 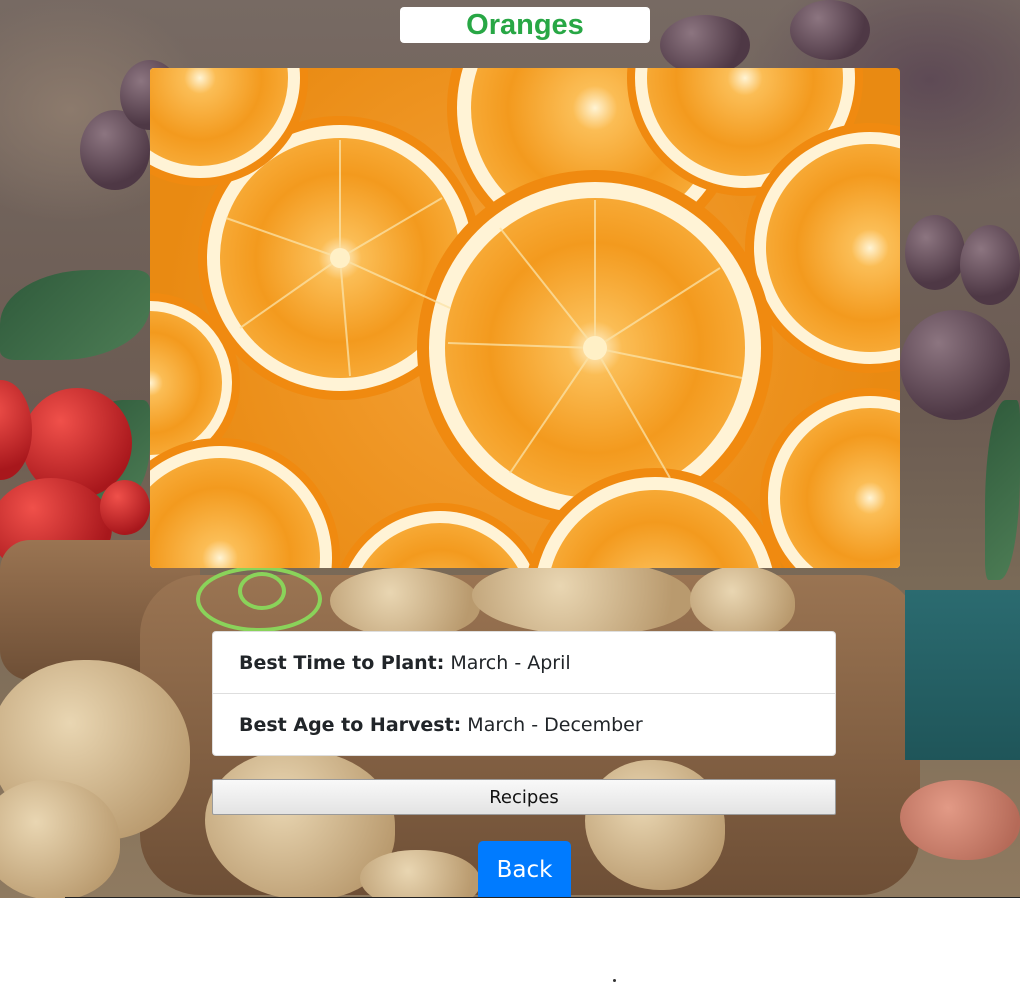 I want to click on footer-mark, so click(x=614, y=980).